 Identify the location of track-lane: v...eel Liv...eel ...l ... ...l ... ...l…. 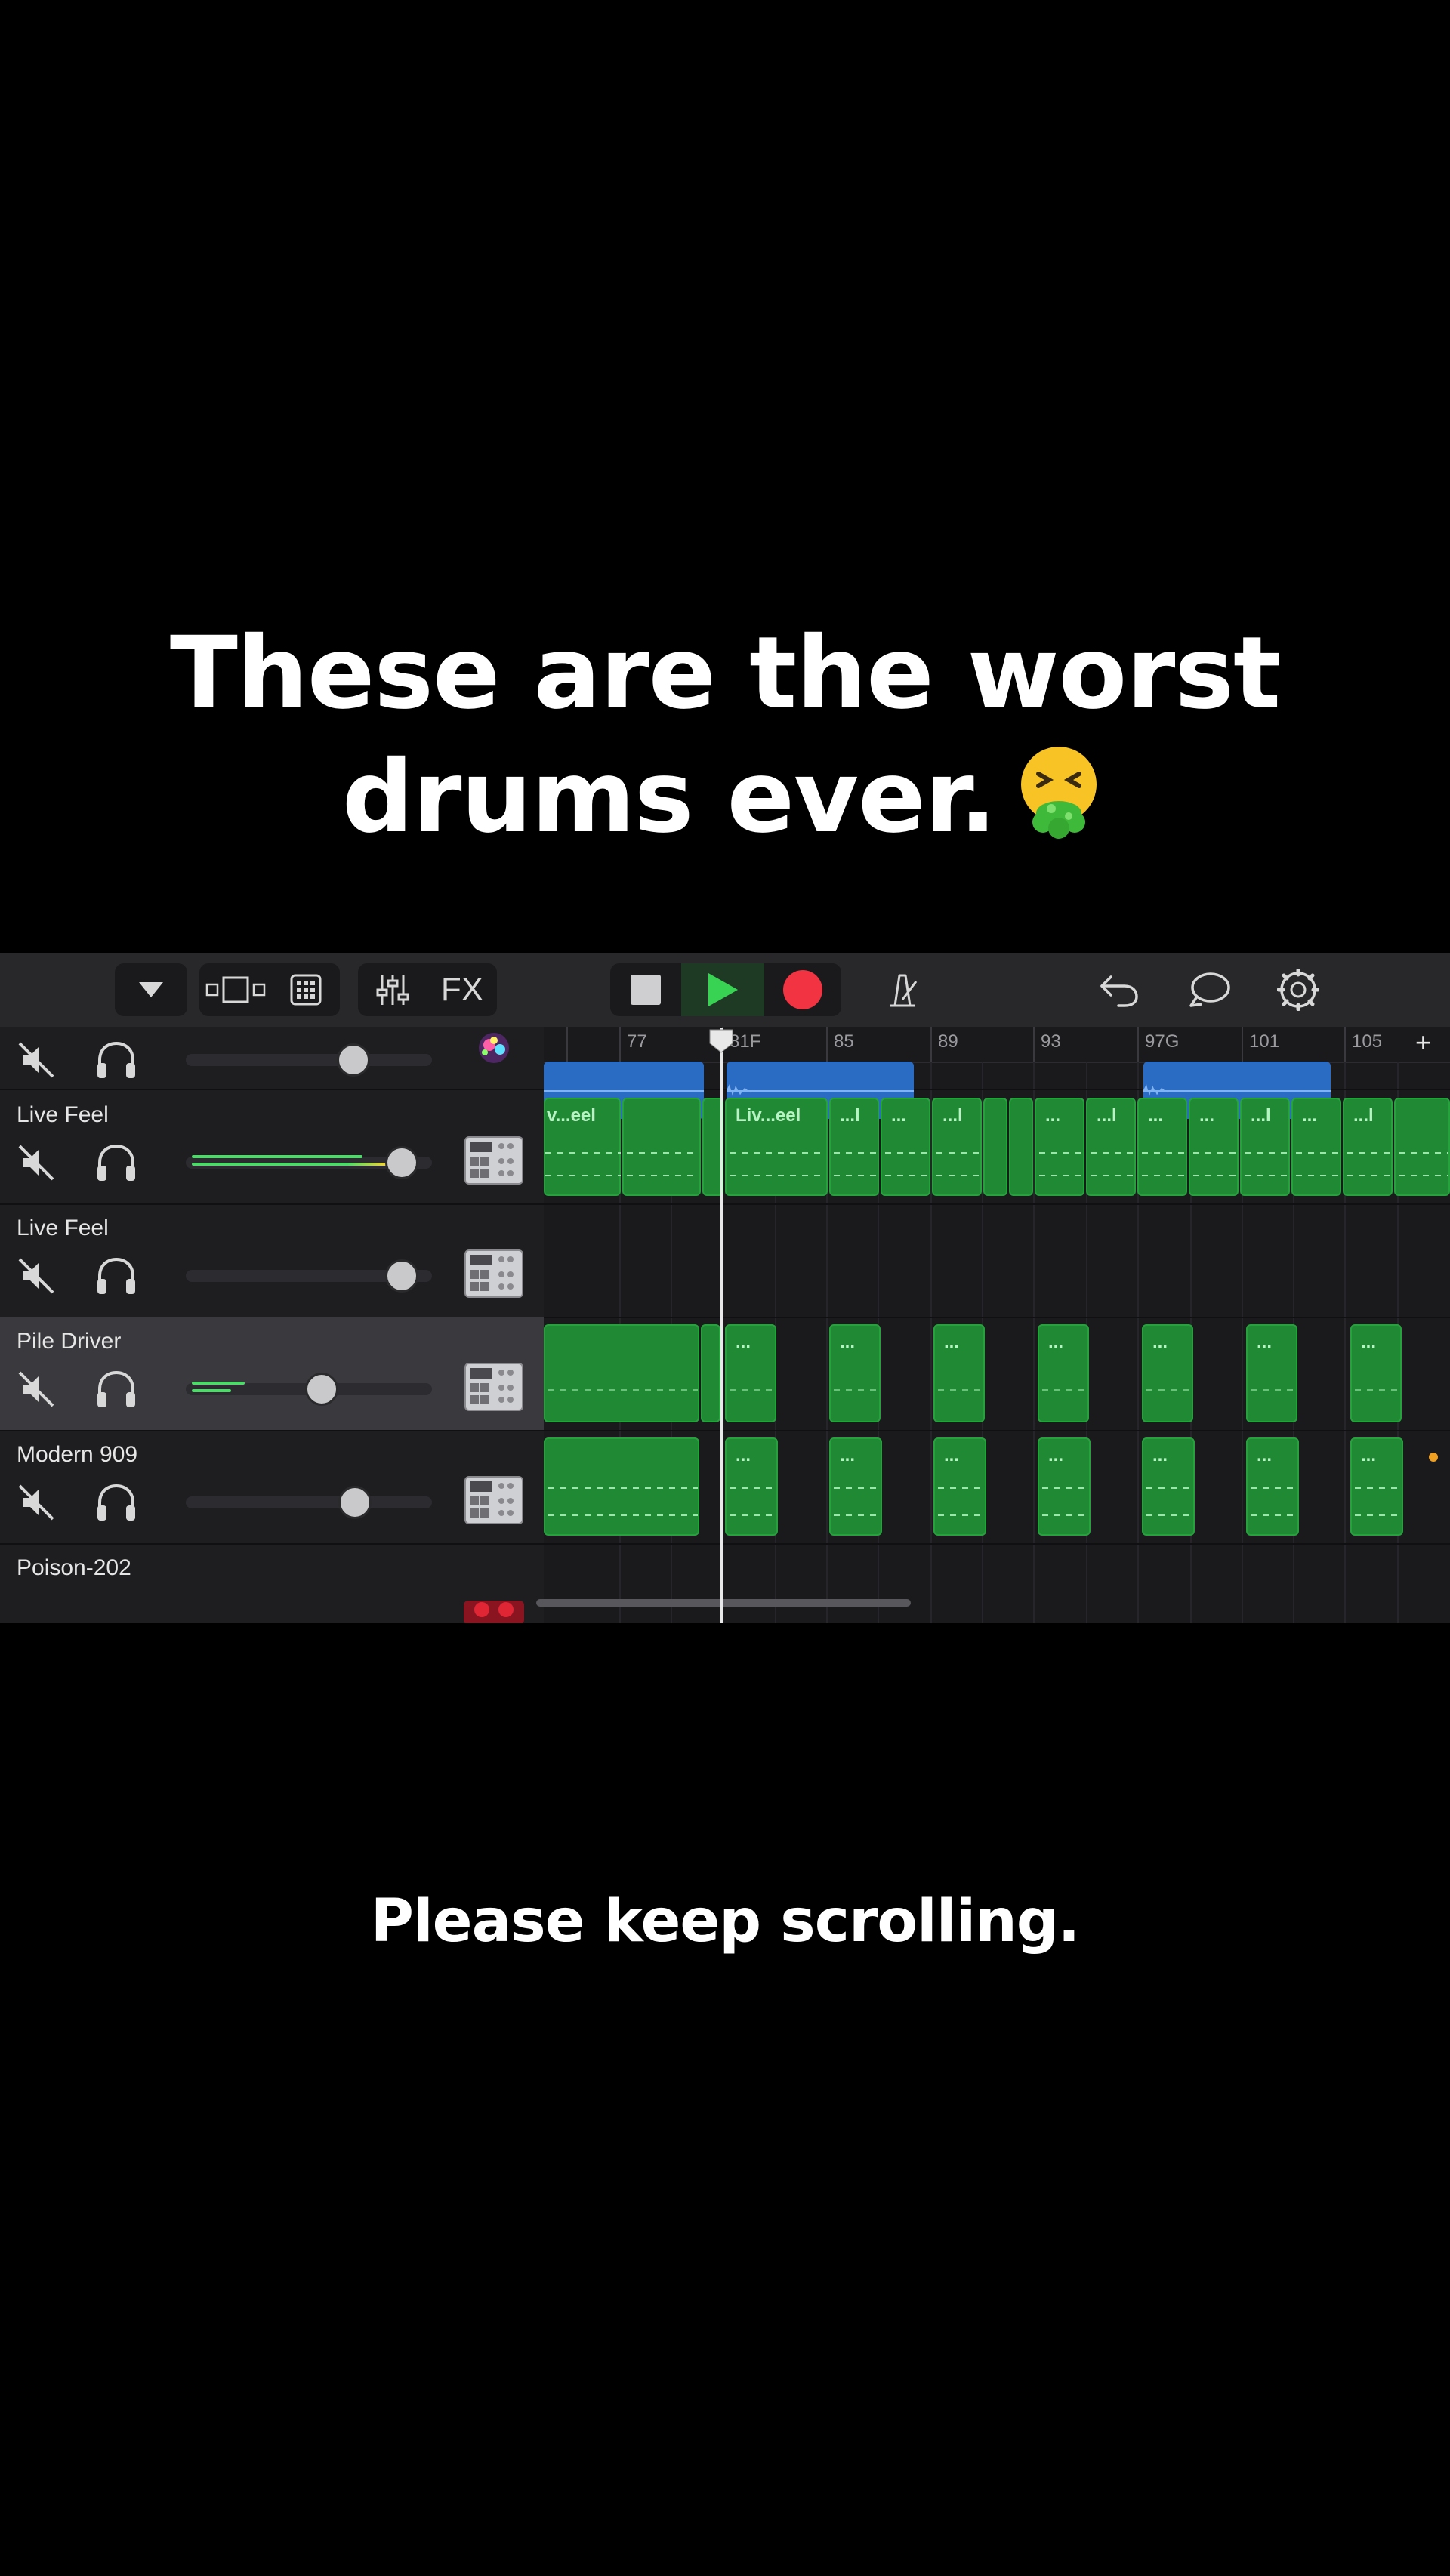
(997, 1147).